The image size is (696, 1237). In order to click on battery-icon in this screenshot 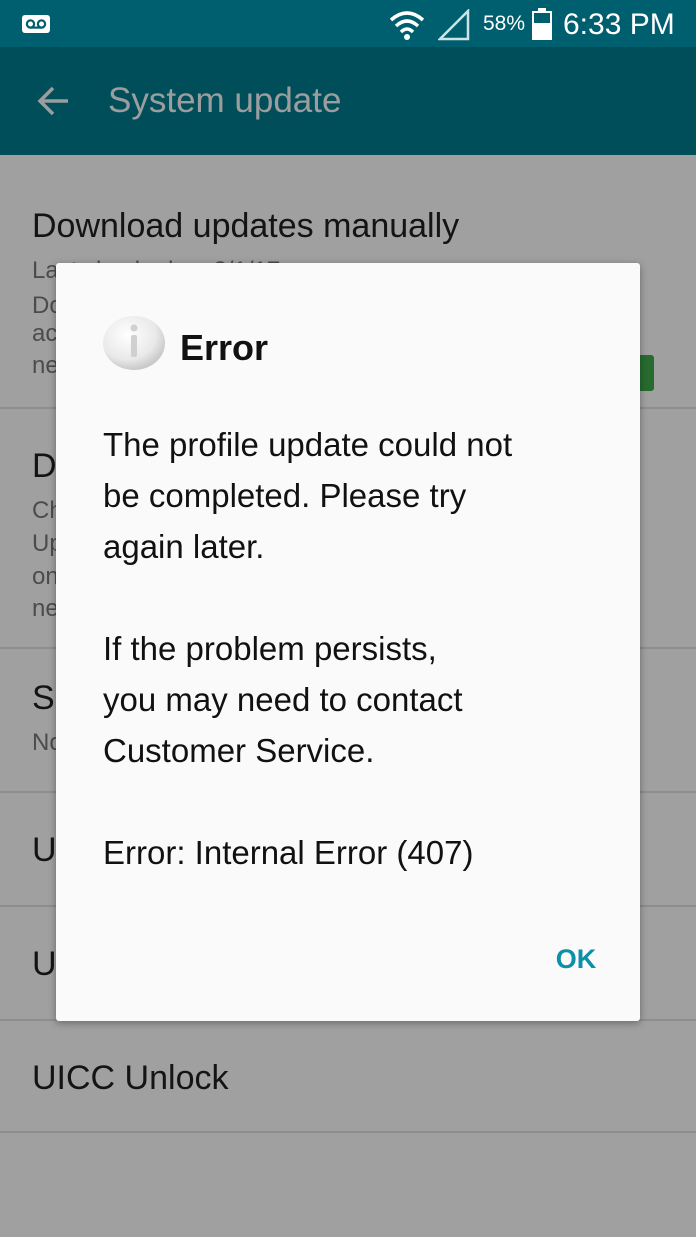, I will do `click(542, 24)`.